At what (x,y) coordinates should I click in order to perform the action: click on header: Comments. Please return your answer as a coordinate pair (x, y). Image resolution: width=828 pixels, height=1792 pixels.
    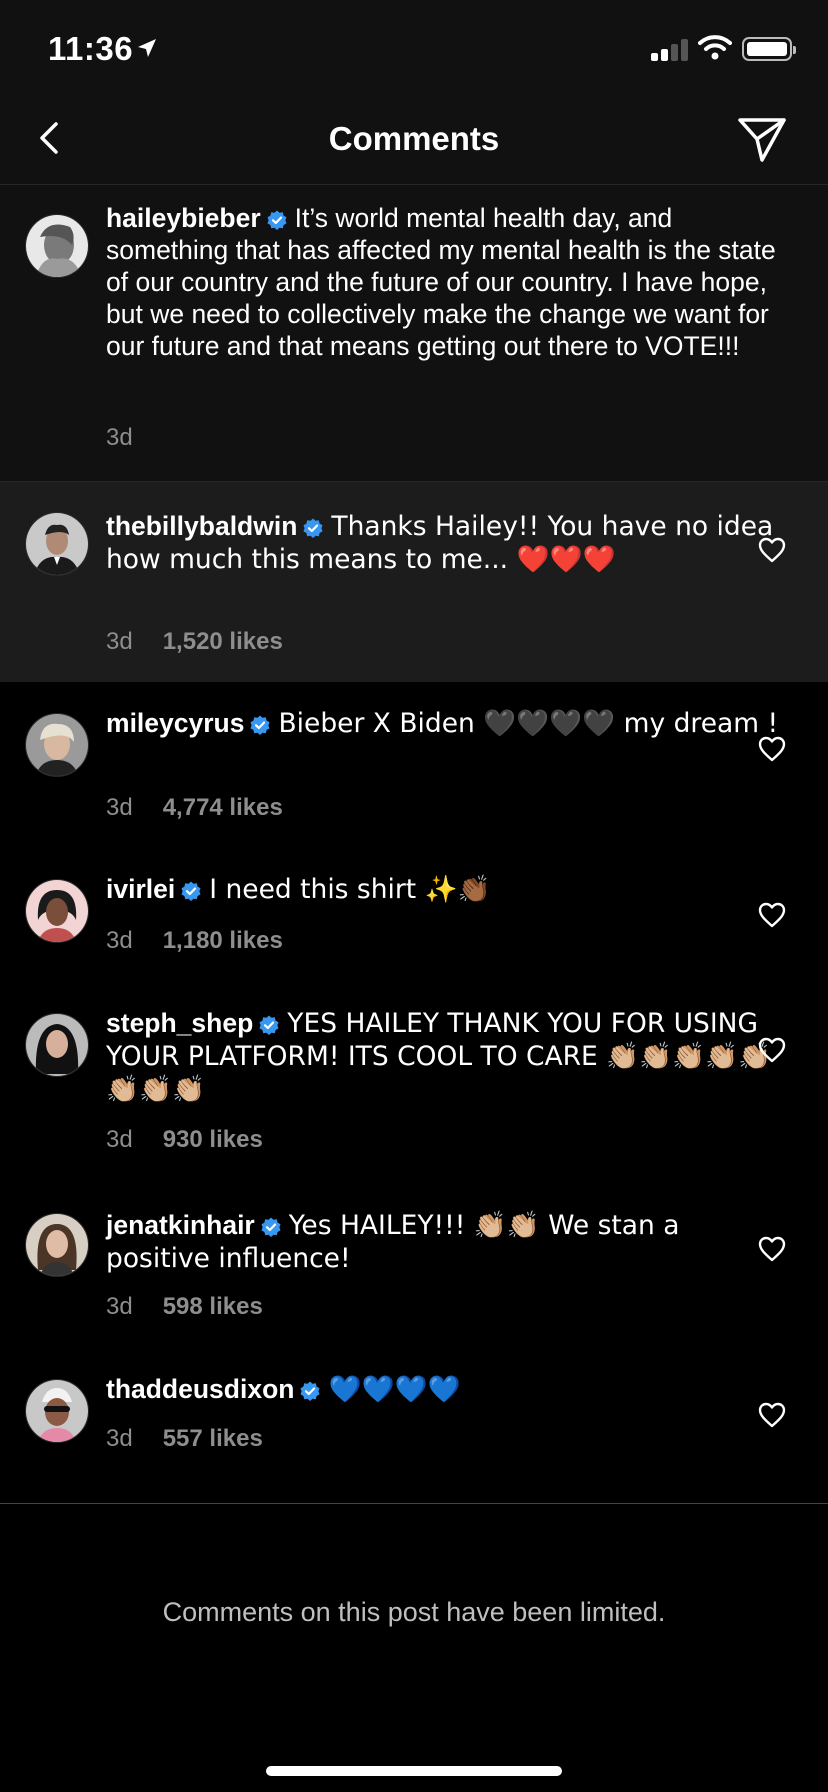
    Looking at the image, I should click on (414, 142).